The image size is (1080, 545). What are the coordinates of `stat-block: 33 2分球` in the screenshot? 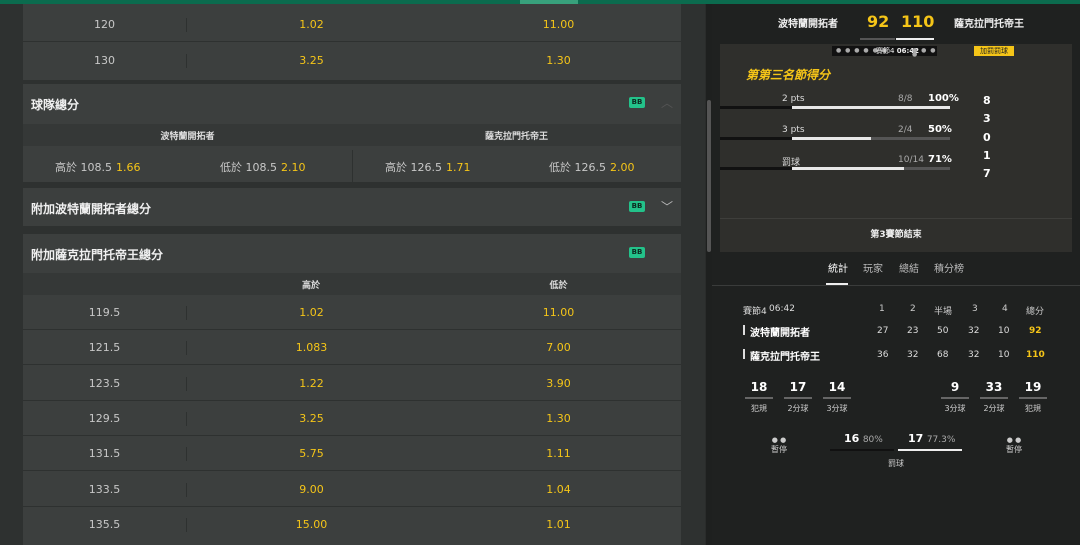 It's located at (994, 397).